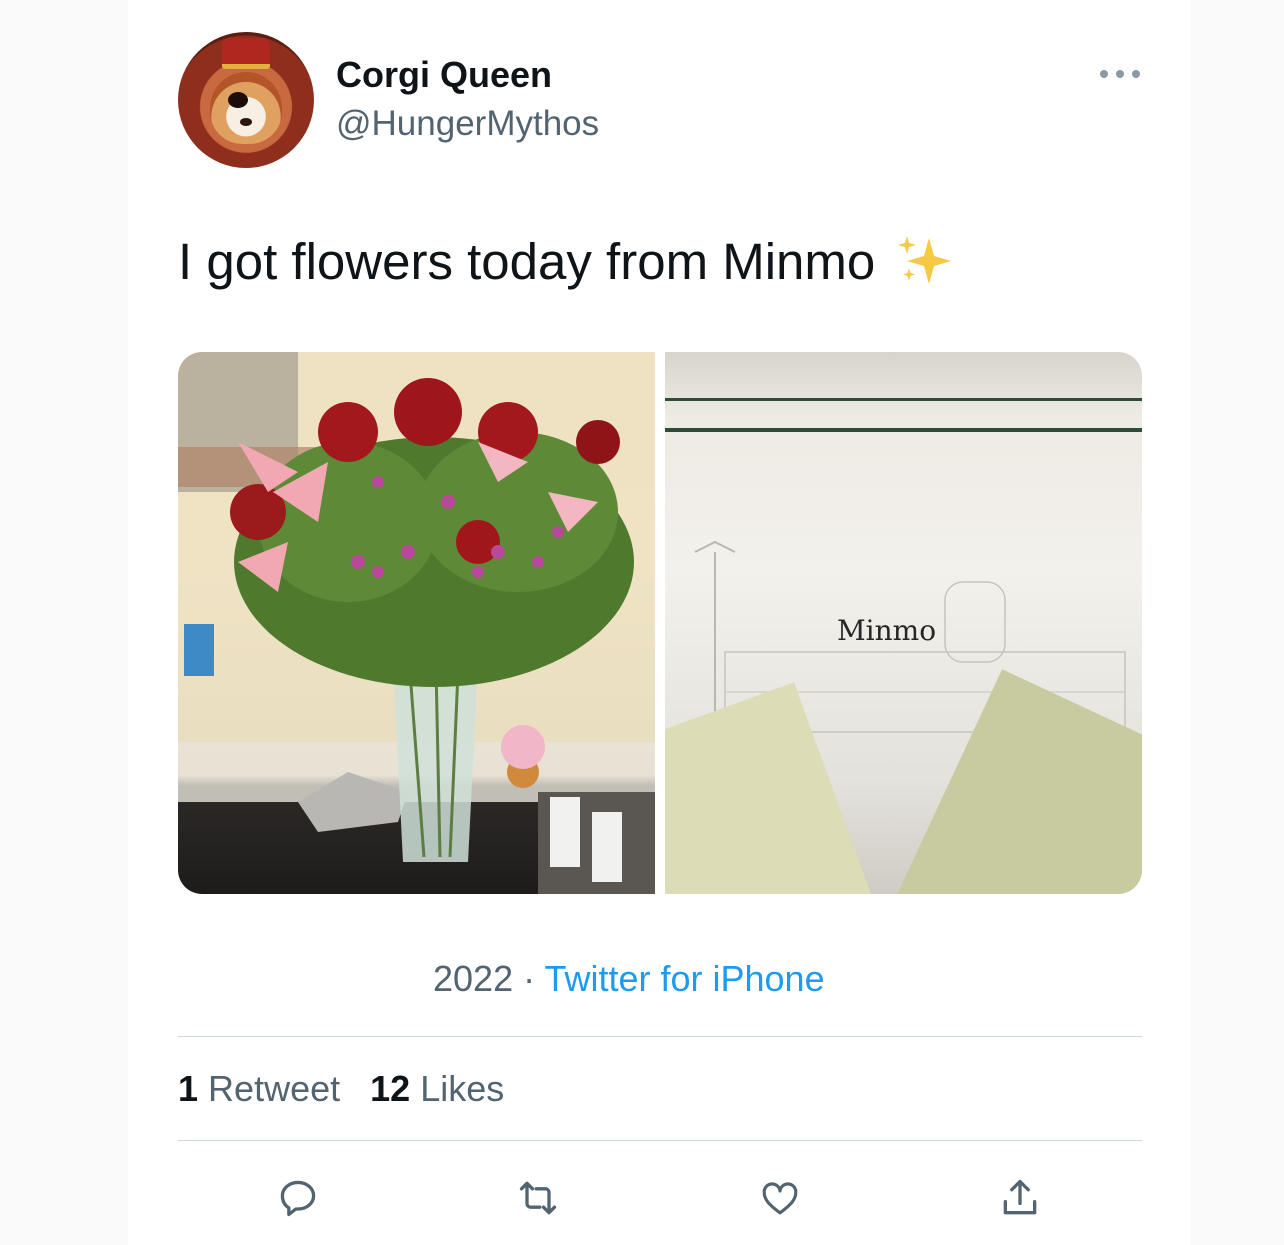 The height and width of the screenshot is (1245, 1284). What do you see at coordinates (780, 1198) in the screenshot?
I see `like-icon` at bounding box center [780, 1198].